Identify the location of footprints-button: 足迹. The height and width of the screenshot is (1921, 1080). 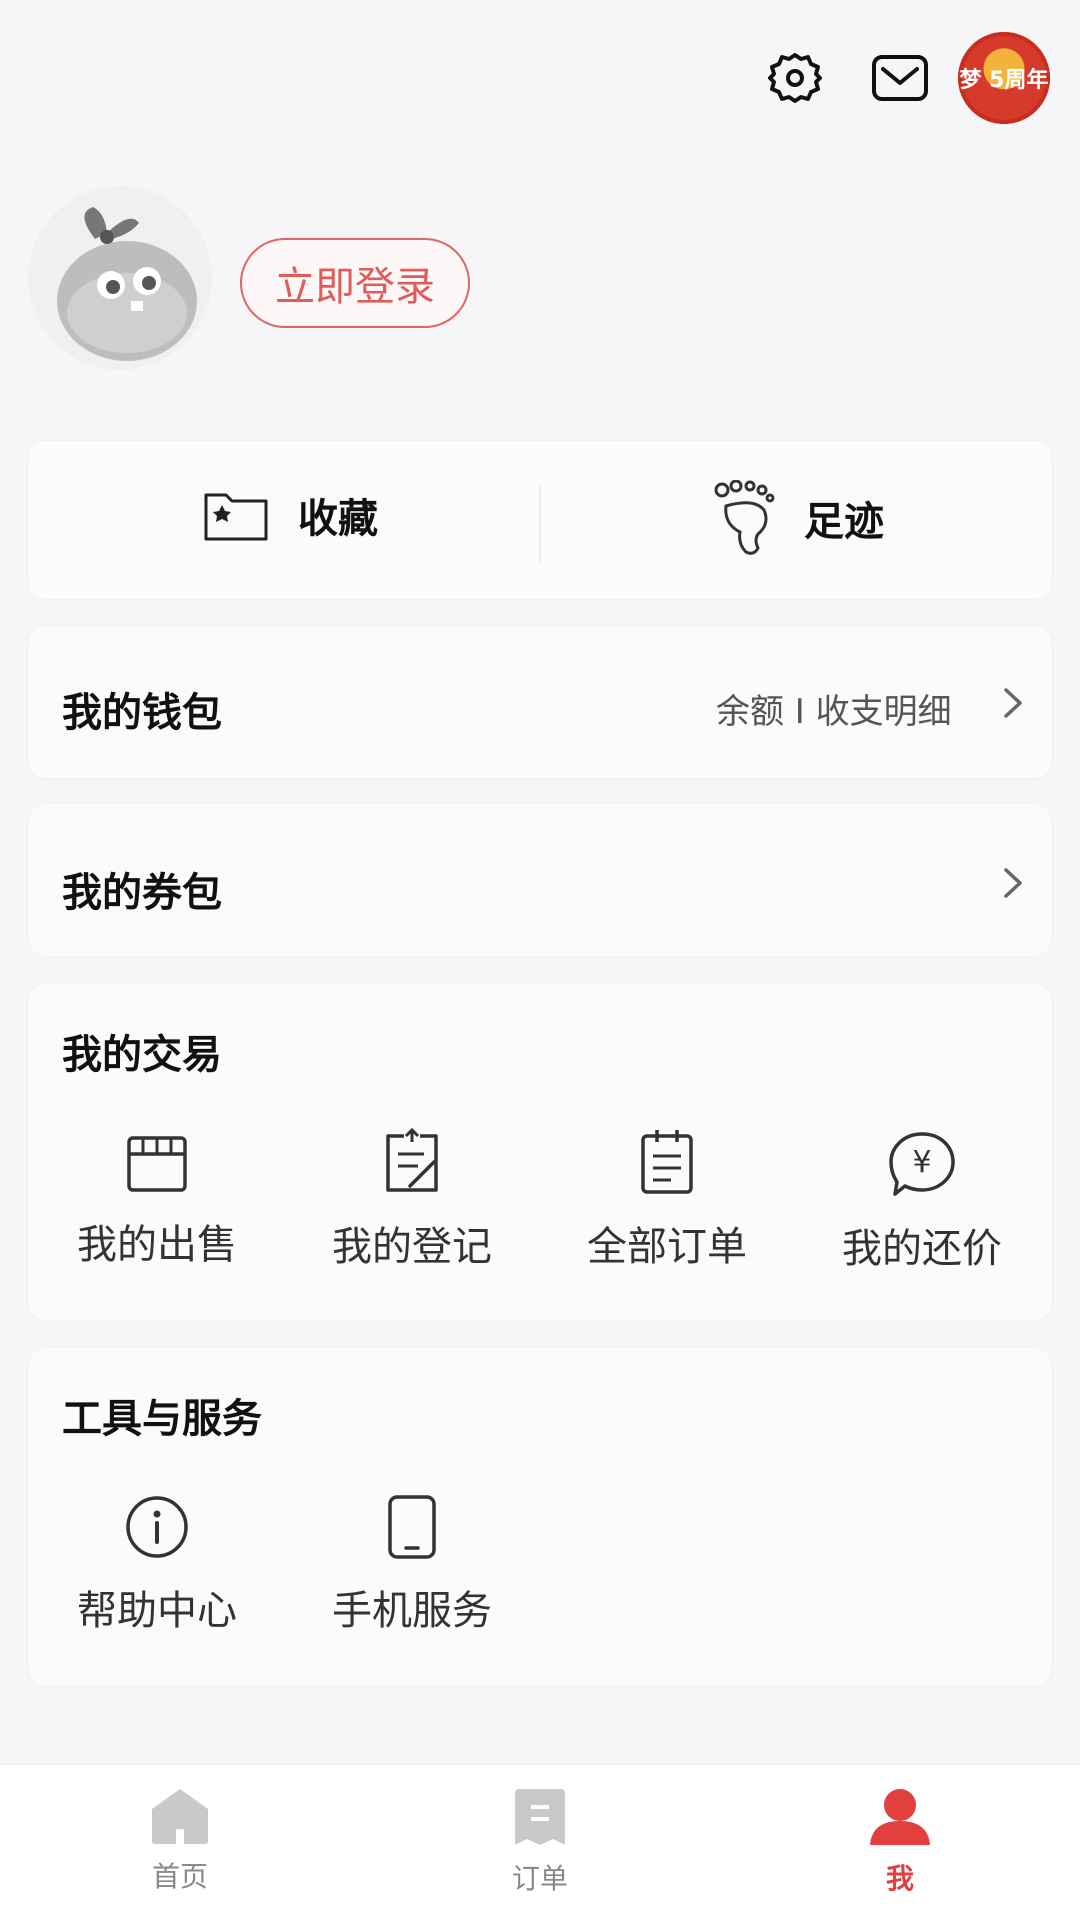
(799, 518).